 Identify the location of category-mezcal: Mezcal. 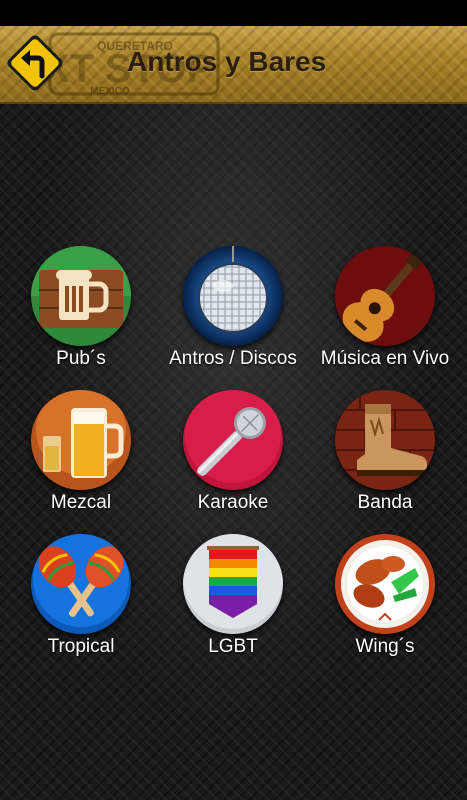
(81, 453).